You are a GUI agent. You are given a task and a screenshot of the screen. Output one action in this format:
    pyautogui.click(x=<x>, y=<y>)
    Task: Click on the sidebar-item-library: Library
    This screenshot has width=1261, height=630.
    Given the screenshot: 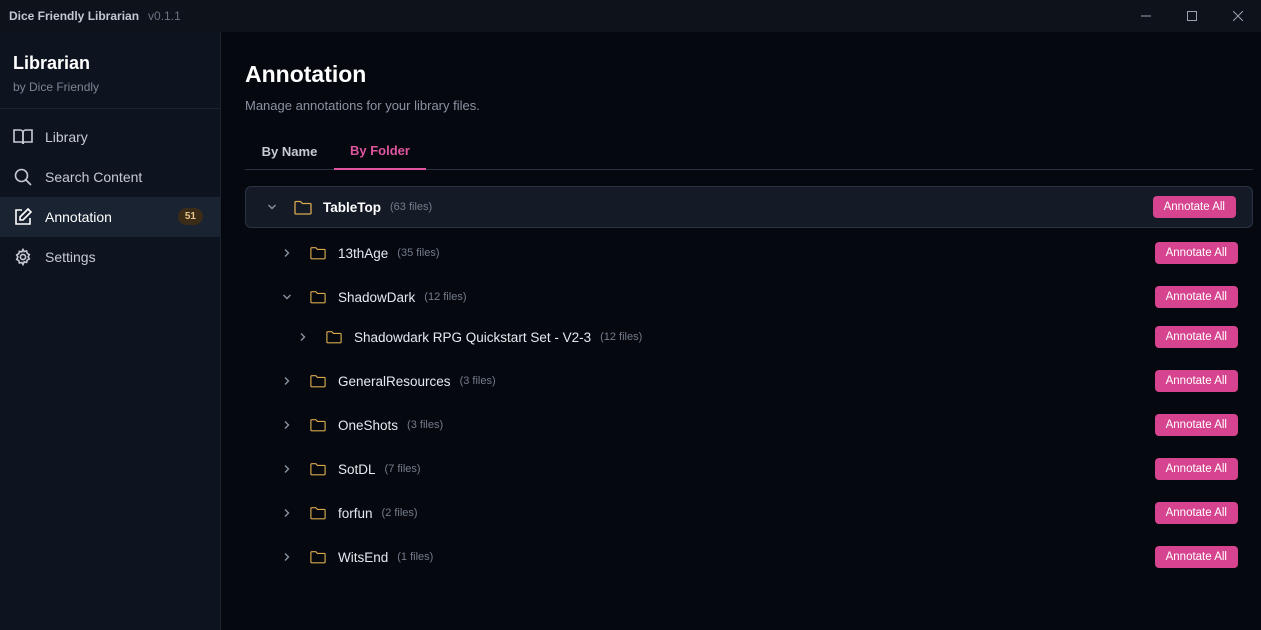 What is the action you would take?
    pyautogui.click(x=110, y=137)
    